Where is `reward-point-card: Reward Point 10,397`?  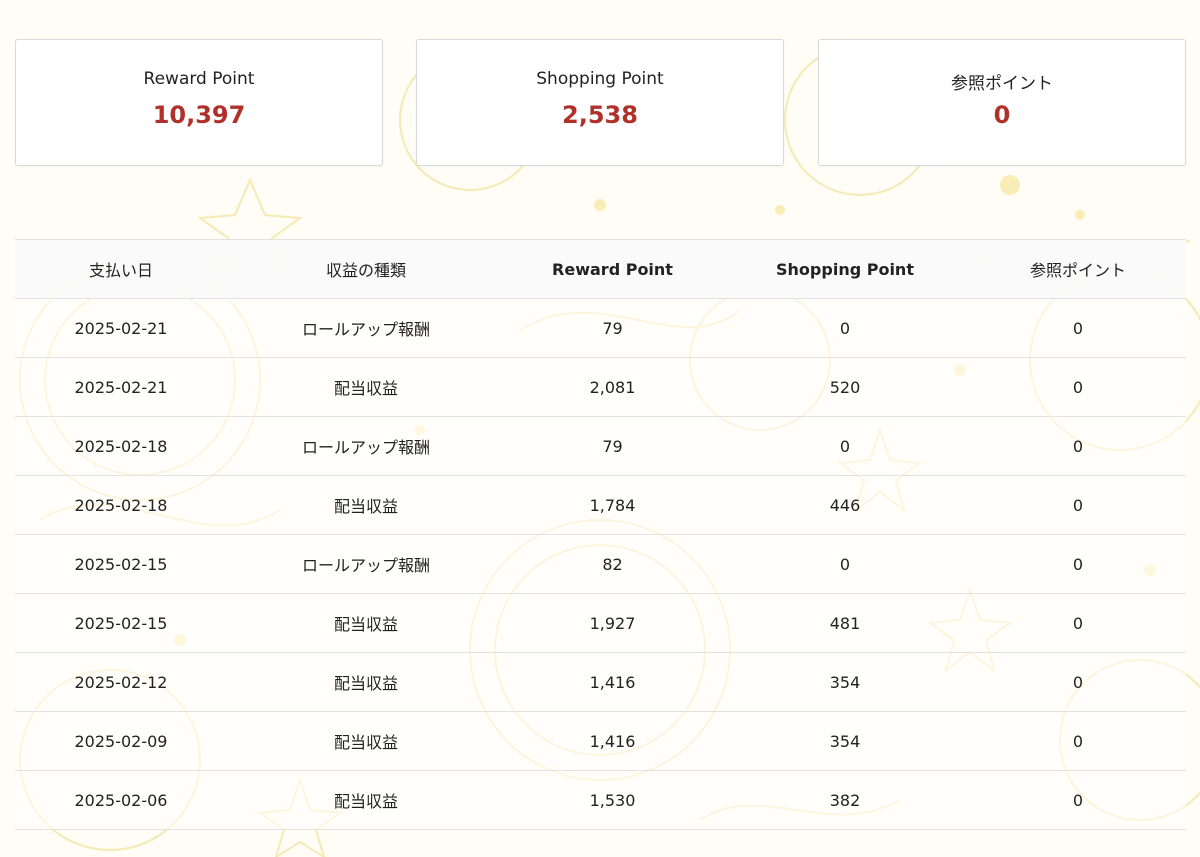 reward-point-card: Reward Point 10,397 is located at coordinates (199, 102).